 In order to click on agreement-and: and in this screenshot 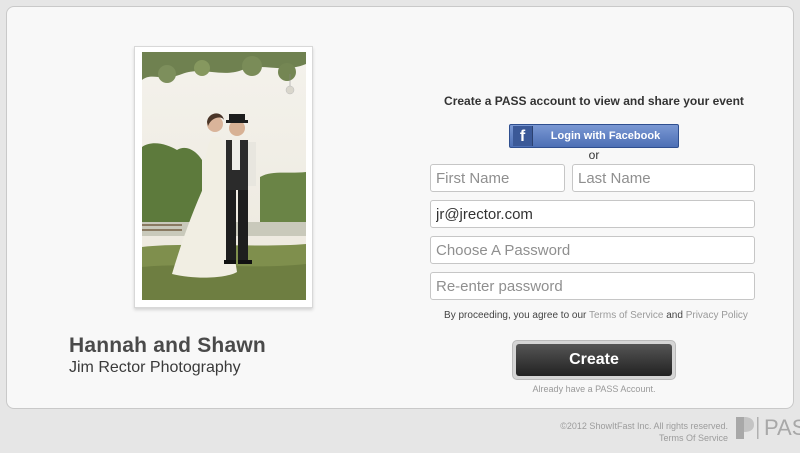, I will do `click(674, 315)`.